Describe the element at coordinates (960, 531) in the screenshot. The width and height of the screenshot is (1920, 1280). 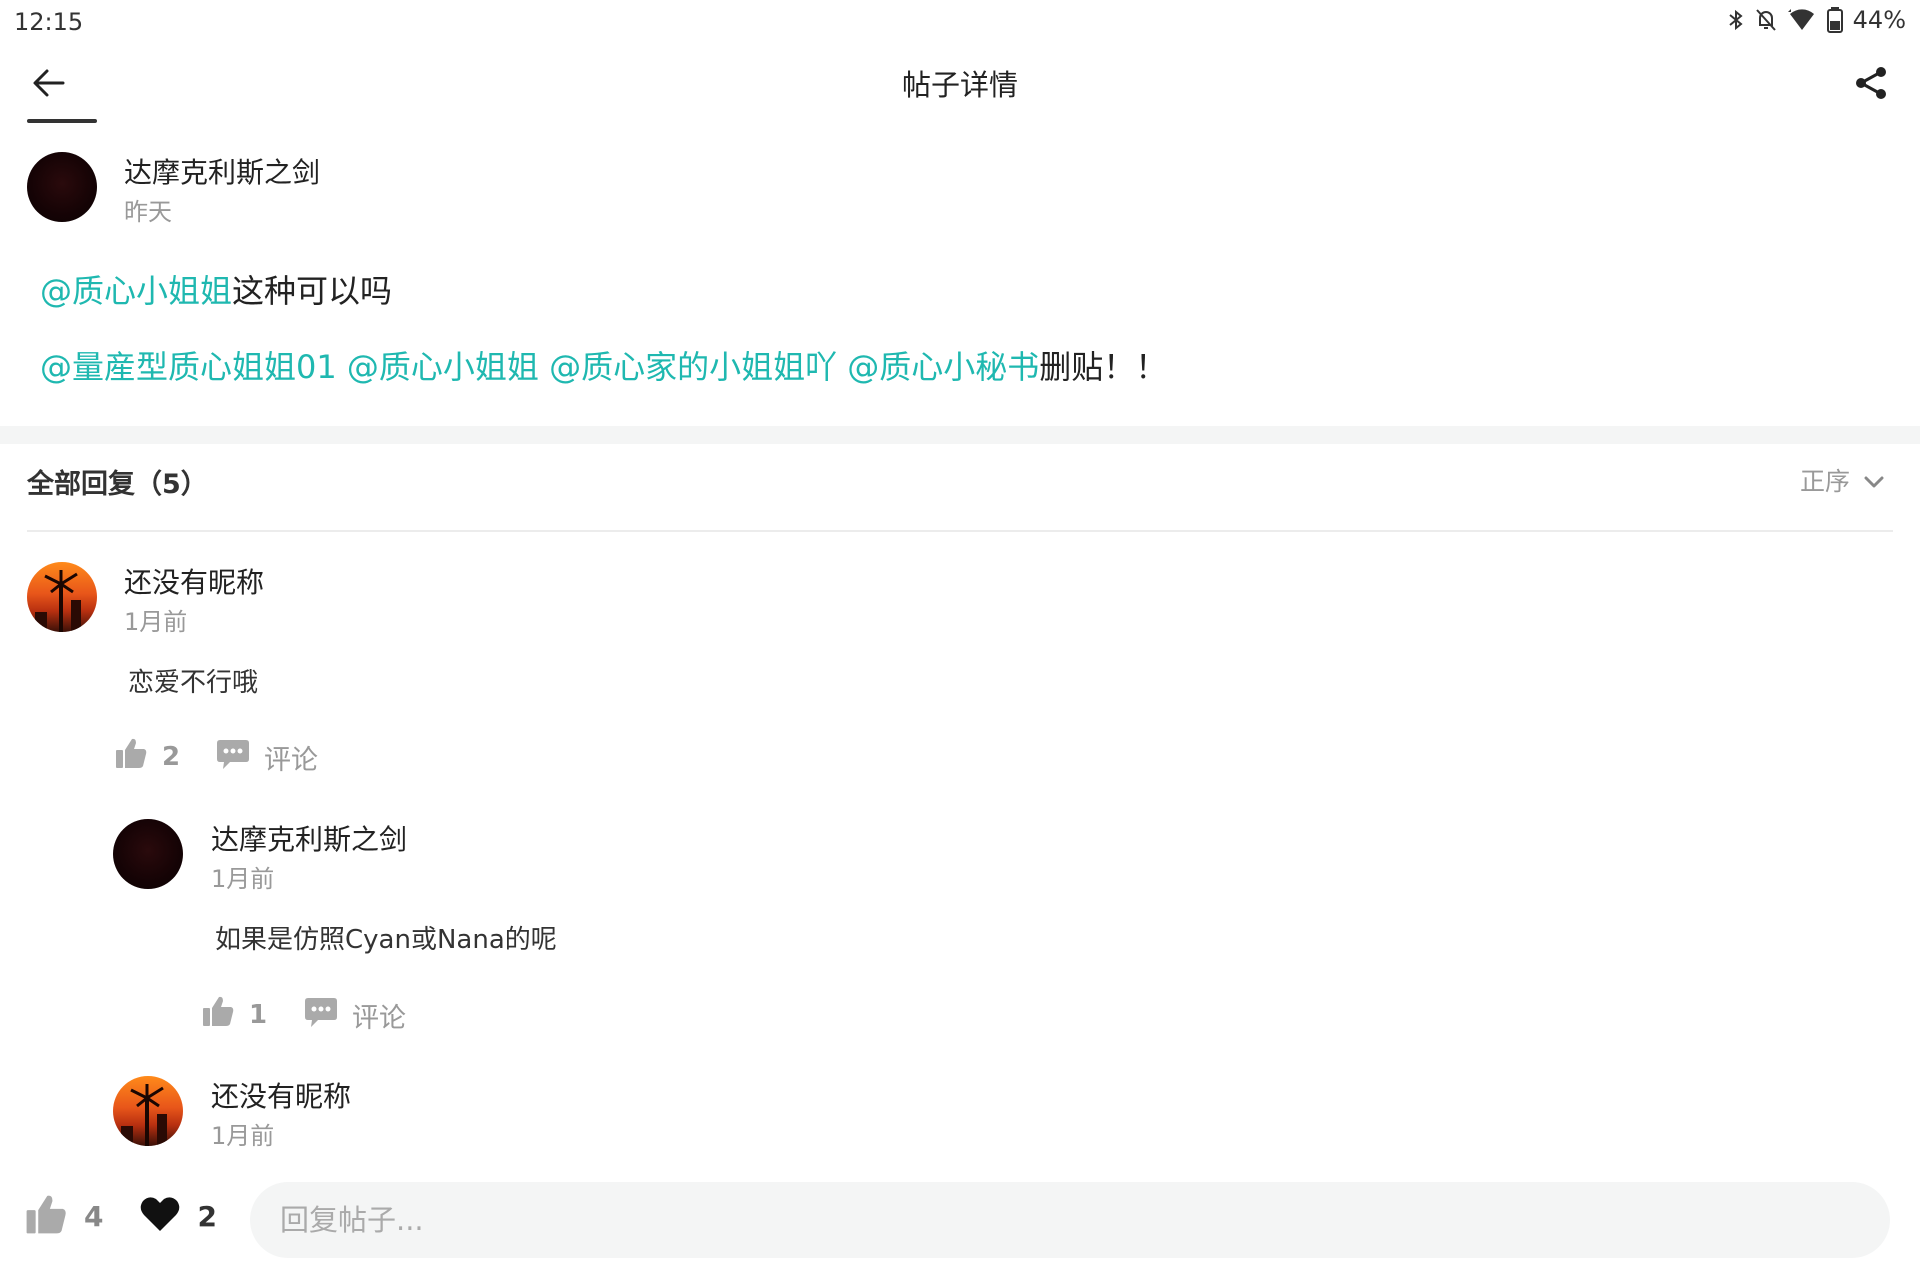
I see `replies-divider` at that location.